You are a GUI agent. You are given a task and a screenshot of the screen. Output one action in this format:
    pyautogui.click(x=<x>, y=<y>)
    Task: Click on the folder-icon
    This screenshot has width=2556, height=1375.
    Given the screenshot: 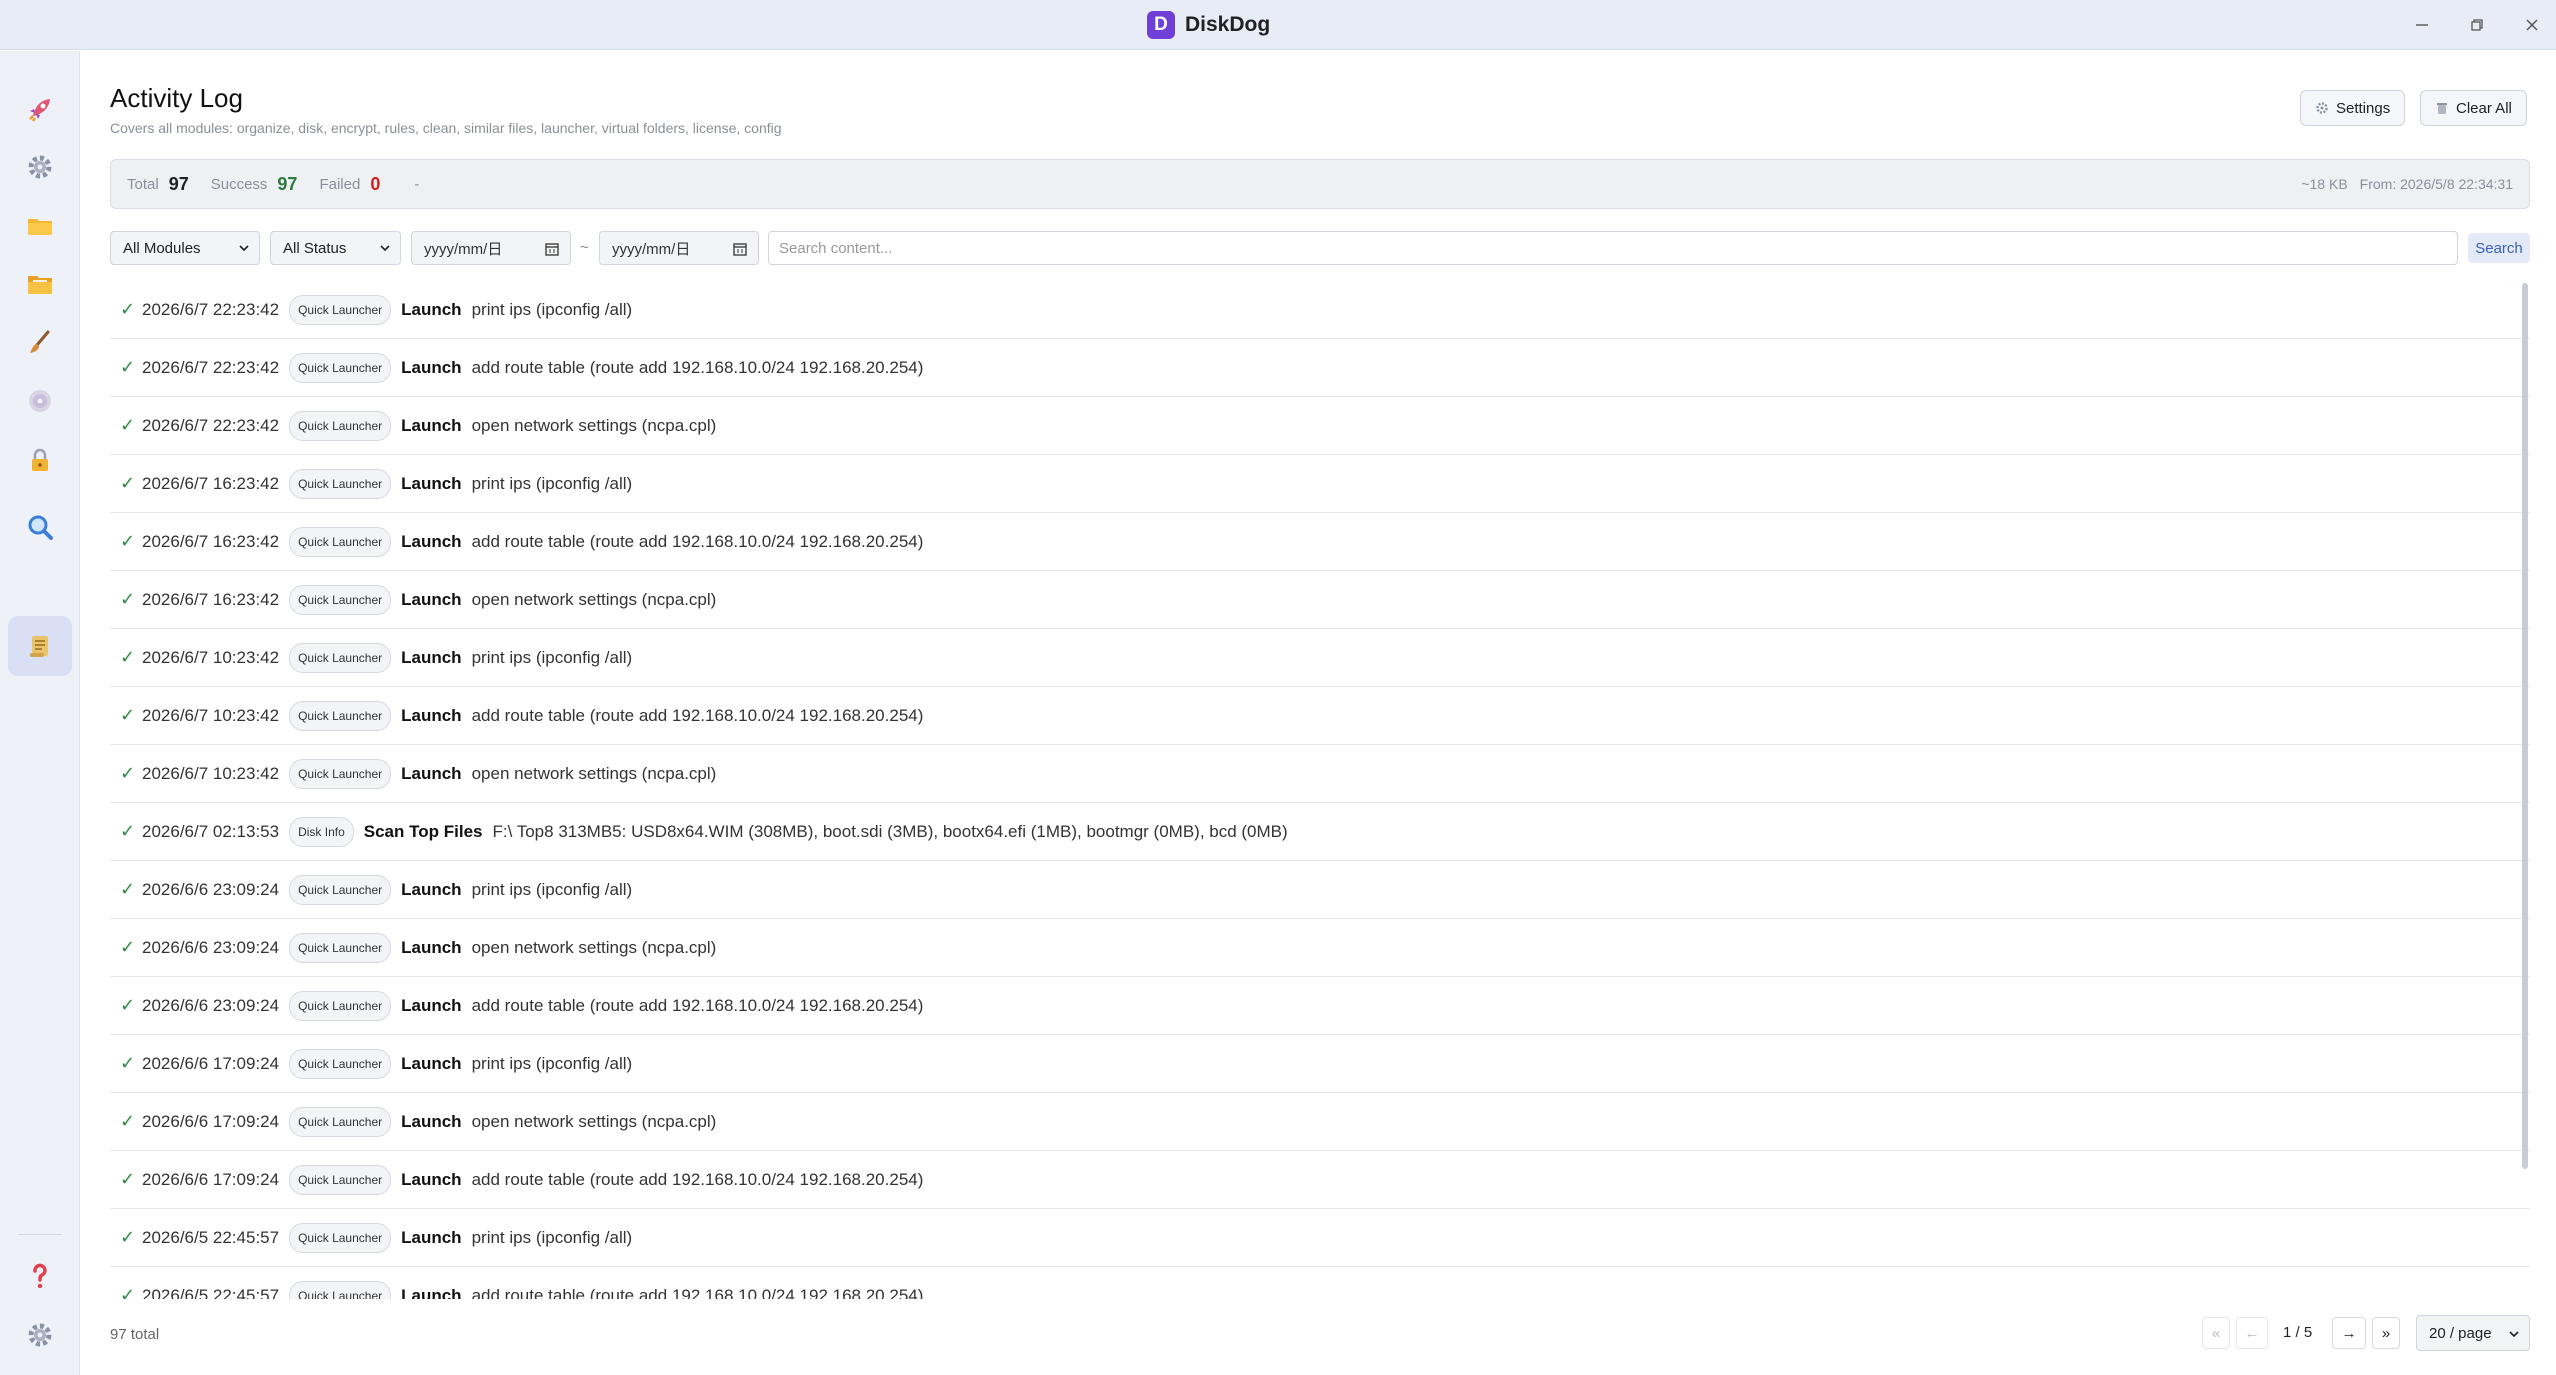 What is the action you would take?
    pyautogui.click(x=40, y=227)
    